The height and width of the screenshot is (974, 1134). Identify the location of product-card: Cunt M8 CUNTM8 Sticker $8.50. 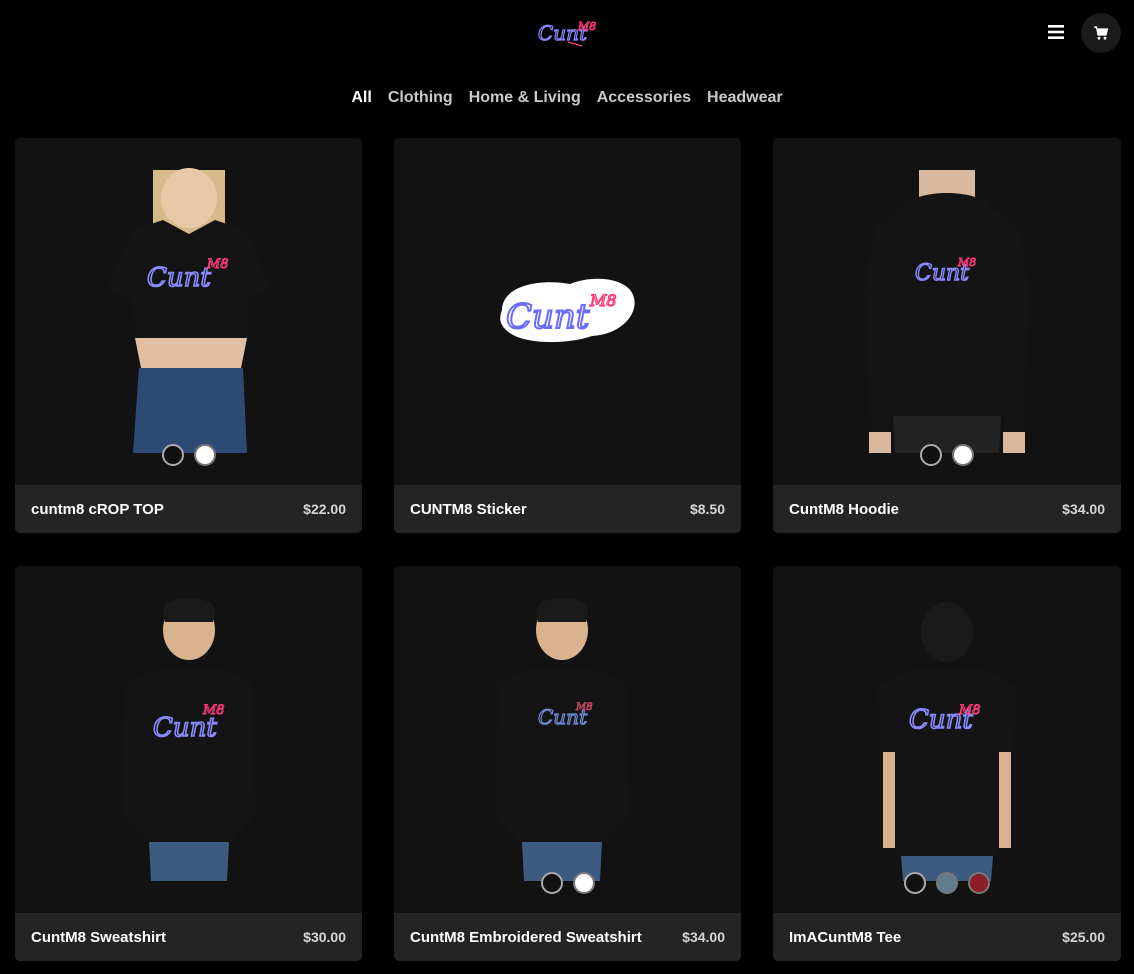
(567, 335).